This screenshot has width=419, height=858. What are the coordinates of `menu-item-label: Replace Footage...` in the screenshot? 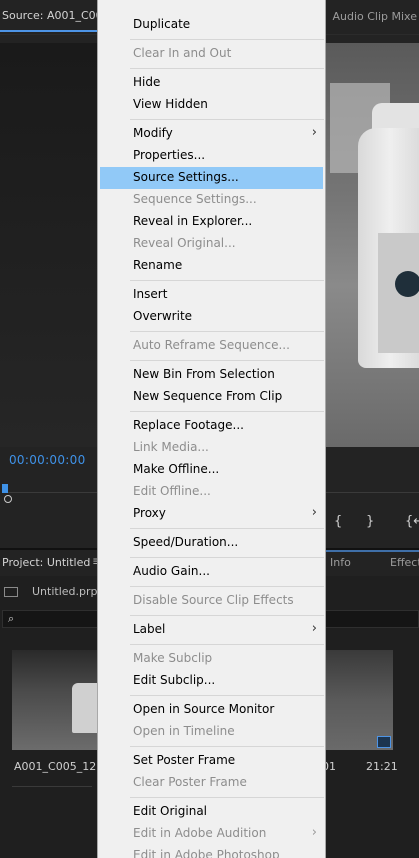 It's located at (188, 425).